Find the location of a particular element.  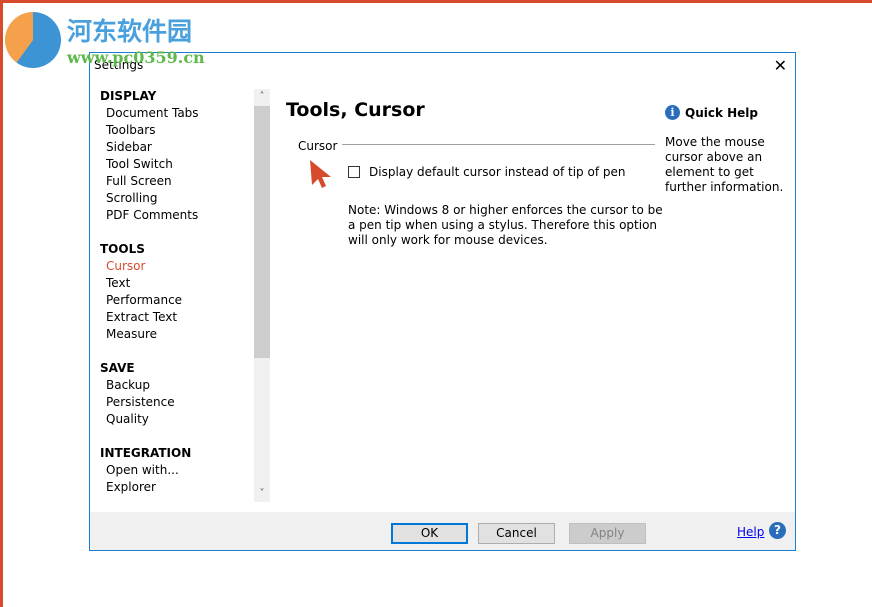

nav-item: Quality is located at coordinates (180, 419).